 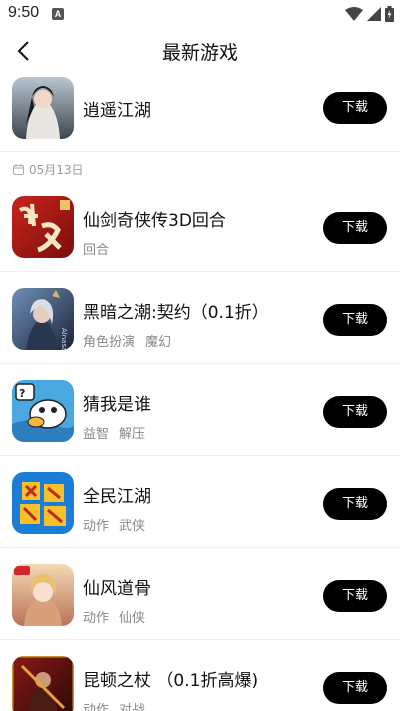 I want to click on game-name: 逍遥江湖, so click(x=117, y=111).